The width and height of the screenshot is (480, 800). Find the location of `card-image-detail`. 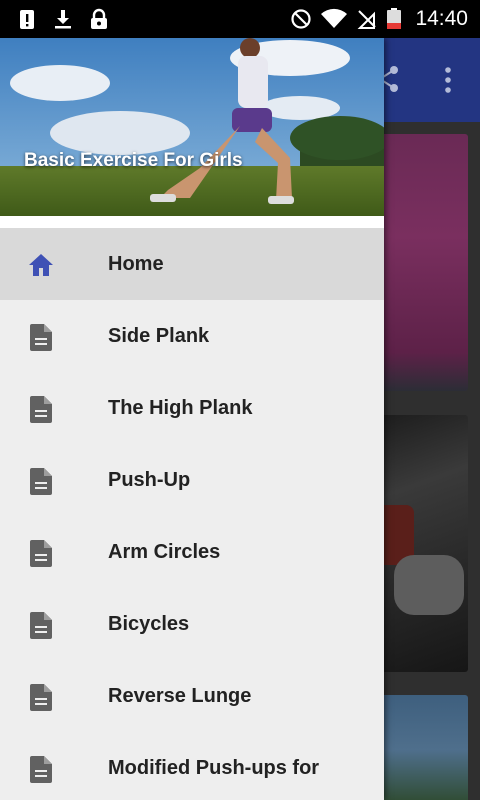

card-image-detail is located at coordinates (429, 585).